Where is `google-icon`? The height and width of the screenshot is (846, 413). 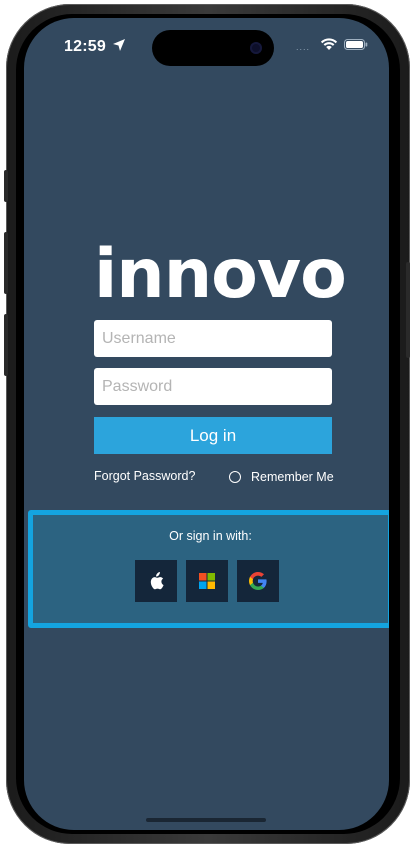 google-icon is located at coordinates (258, 581).